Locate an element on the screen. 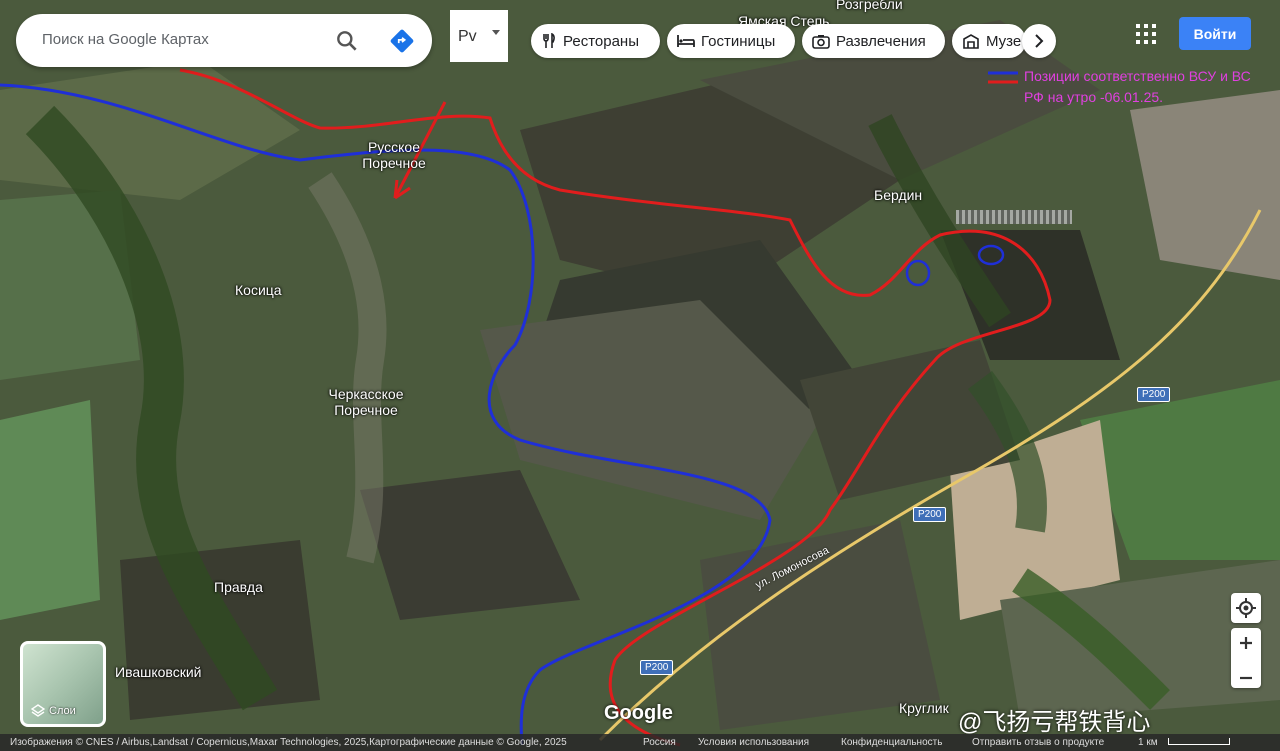 The width and height of the screenshot is (1280, 751). chip-museums: Музе is located at coordinates (989, 41).